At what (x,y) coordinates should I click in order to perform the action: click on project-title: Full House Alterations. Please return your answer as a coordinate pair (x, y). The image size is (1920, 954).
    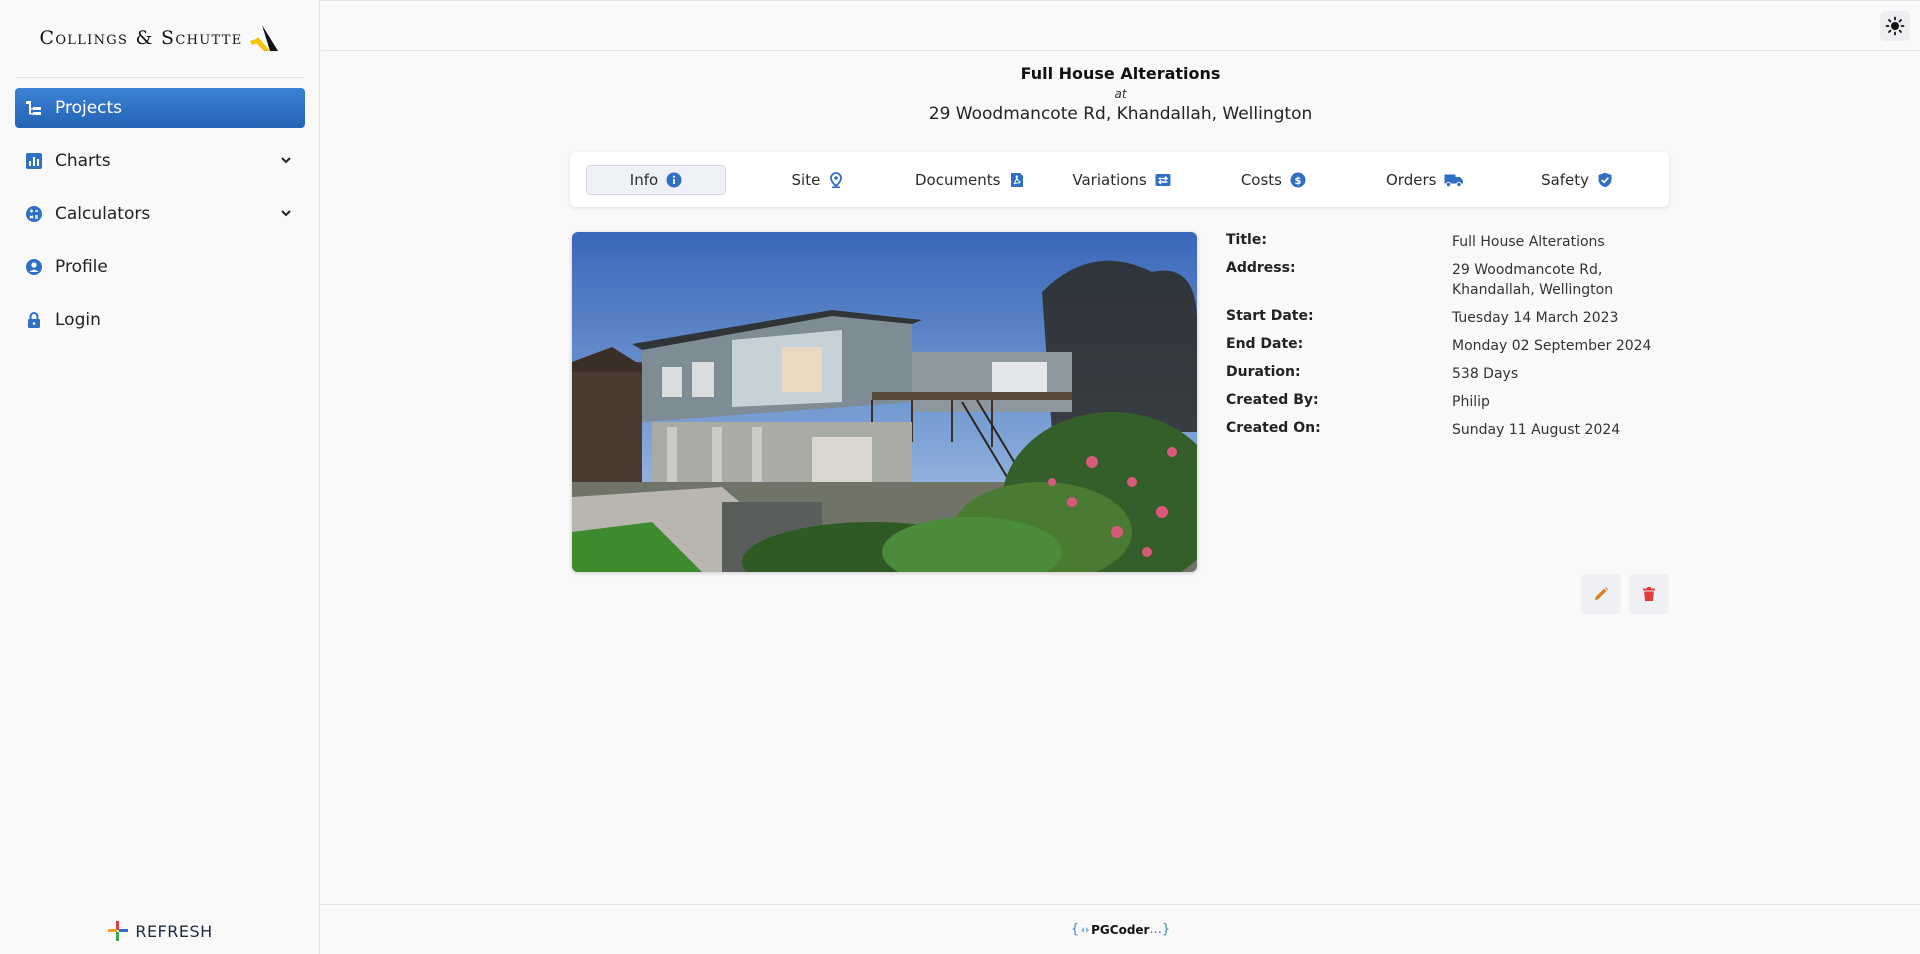
    Looking at the image, I should click on (1120, 73).